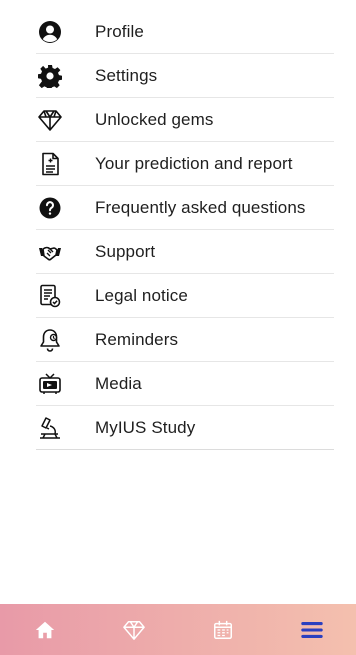 This screenshot has width=356, height=655. I want to click on calendar-icon, so click(222, 629).